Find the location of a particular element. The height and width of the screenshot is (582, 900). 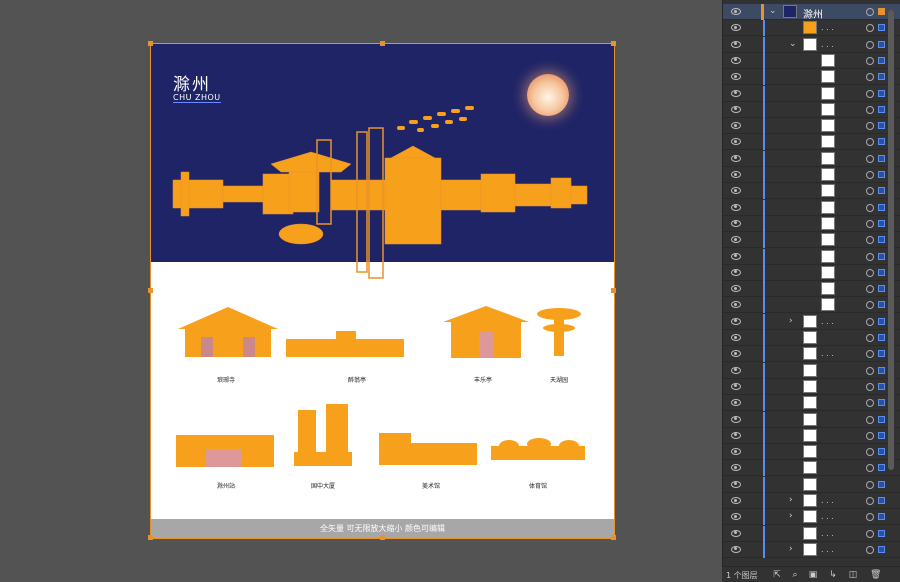

export-icon: ⇱ is located at coordinates (777, 575).